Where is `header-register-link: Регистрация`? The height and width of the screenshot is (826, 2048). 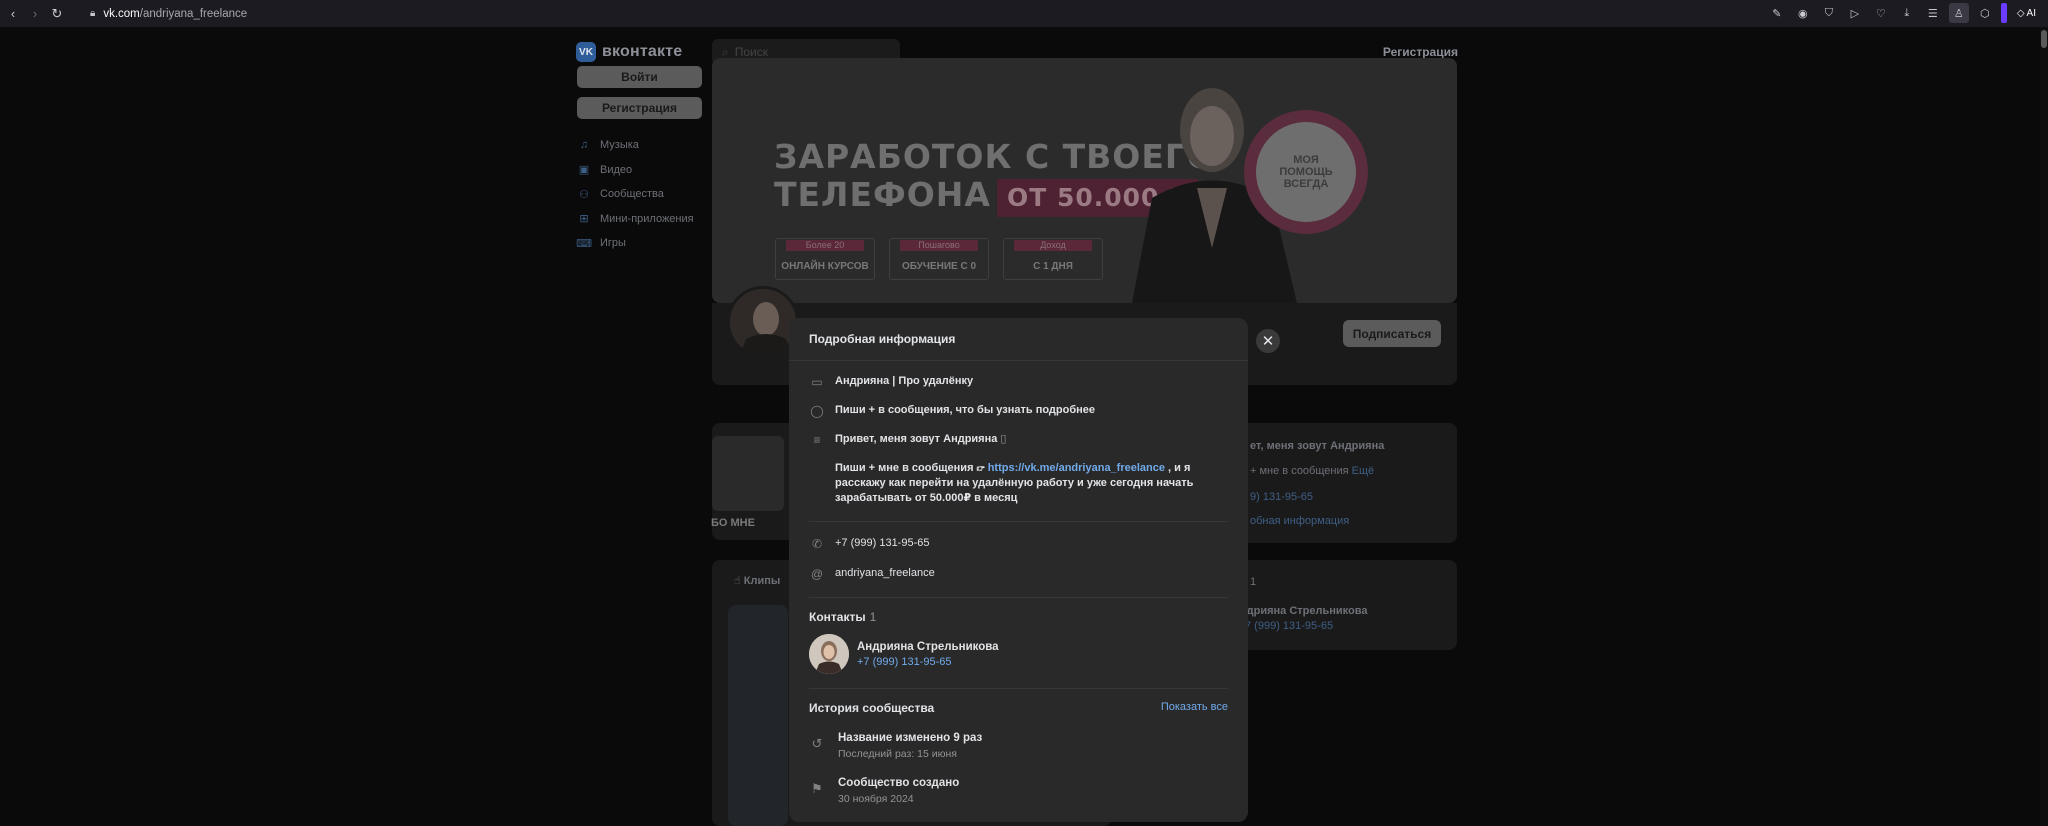 header-register-link: Регистрация is located at coordinates (1420, 52).